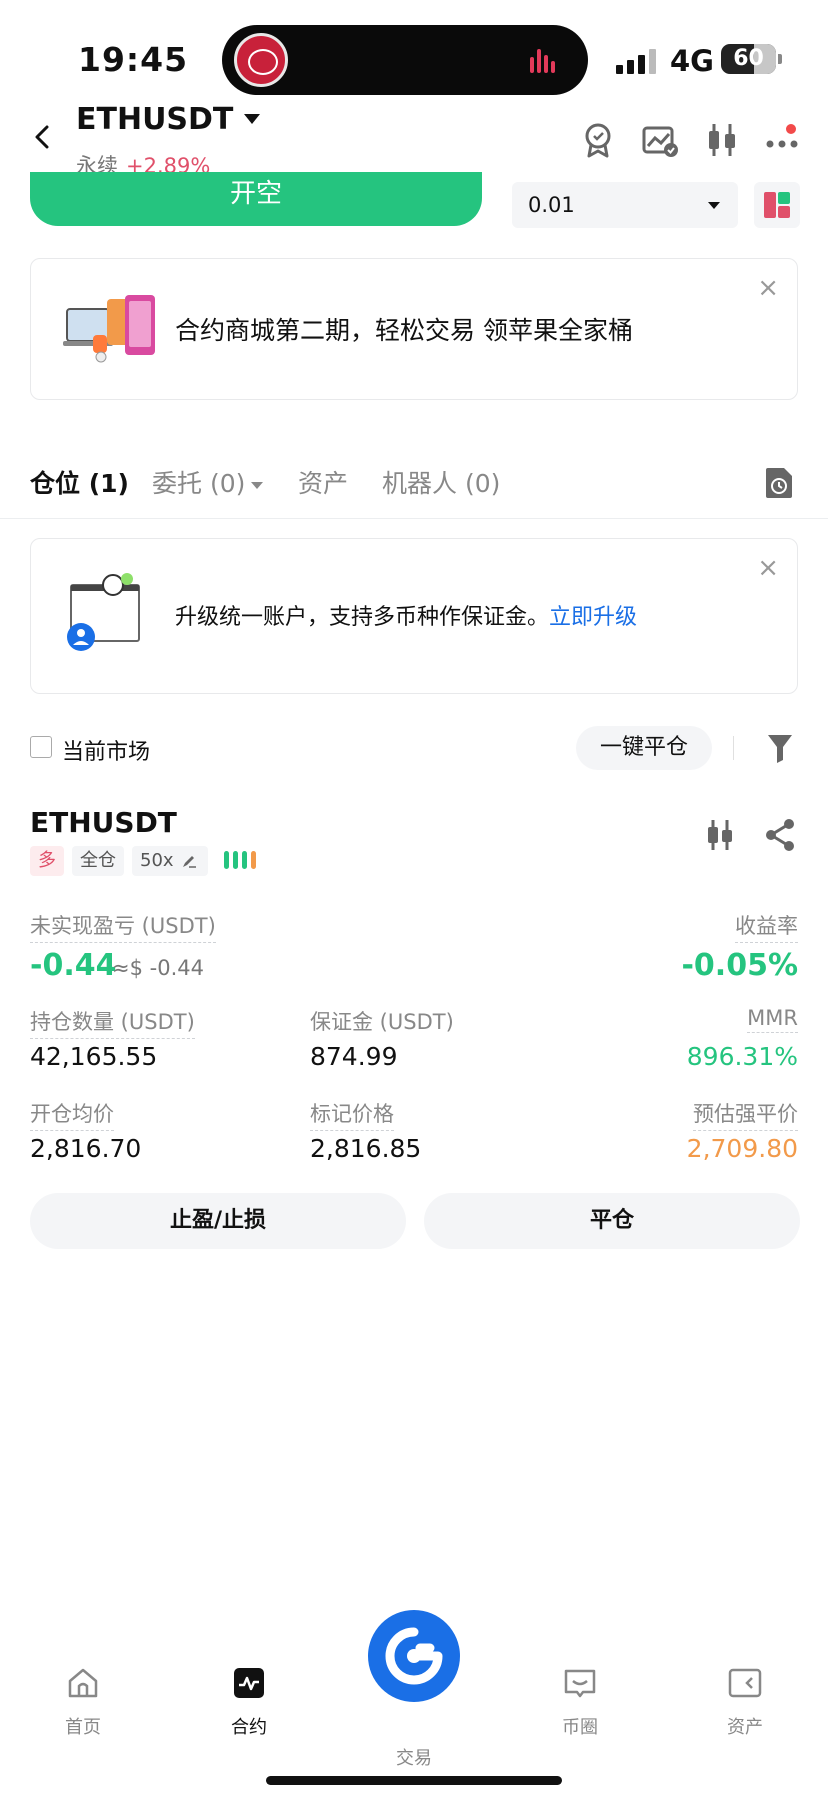 The image size is (828, 1800). Describe the element at coordinates (593, 617) in the screenshot. I see `upgrade-now-link: 立即升级` at that location.